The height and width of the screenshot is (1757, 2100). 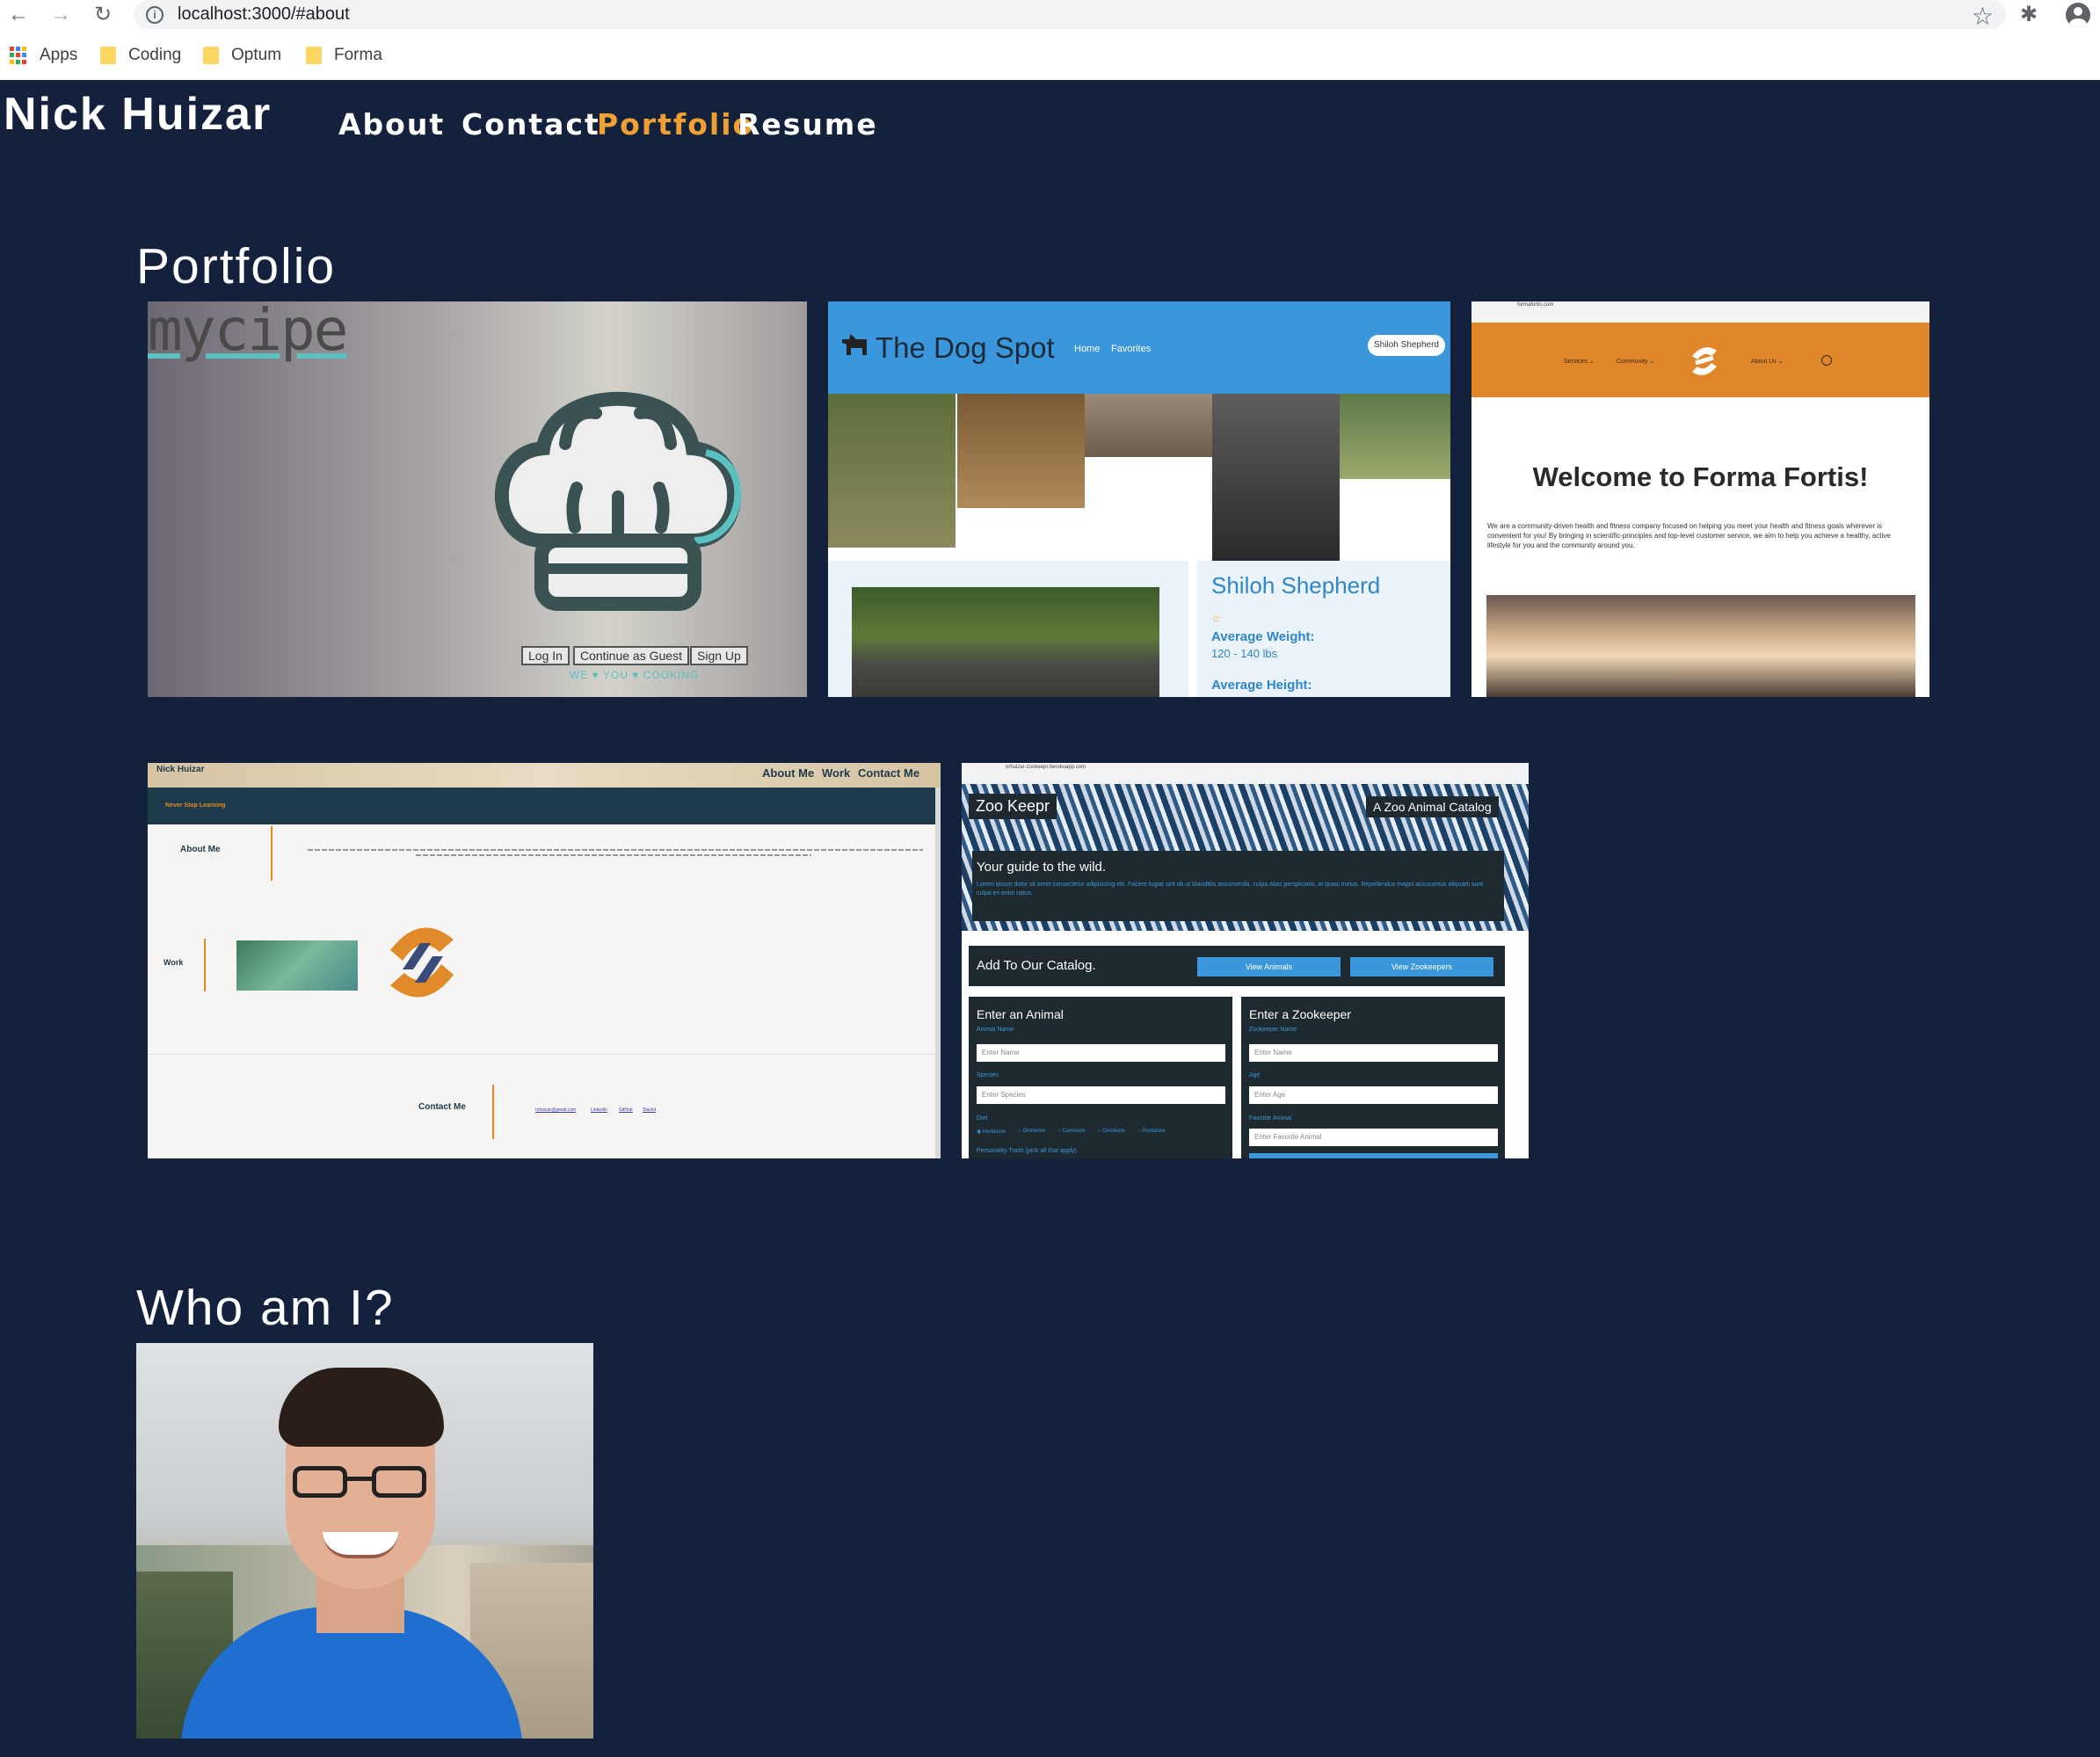 What do you see at coordinates (1373, 1095) in the screenshot?
I see `age-input: Enter Age` at bounding box center [1373, 1095].